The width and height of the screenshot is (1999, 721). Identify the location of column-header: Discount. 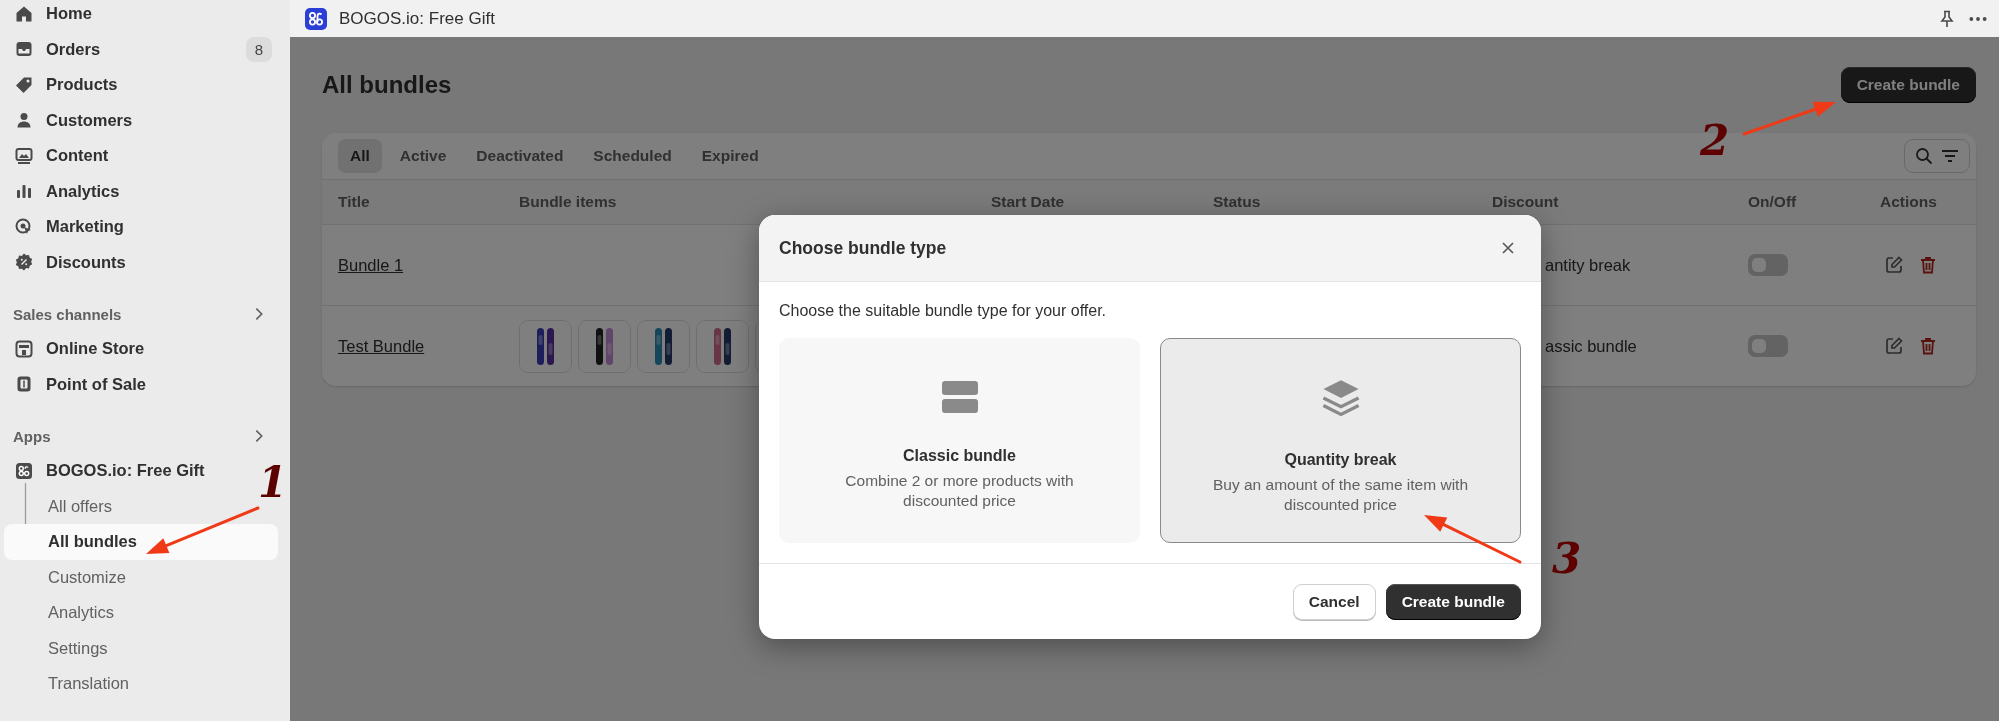
(1525, 202).